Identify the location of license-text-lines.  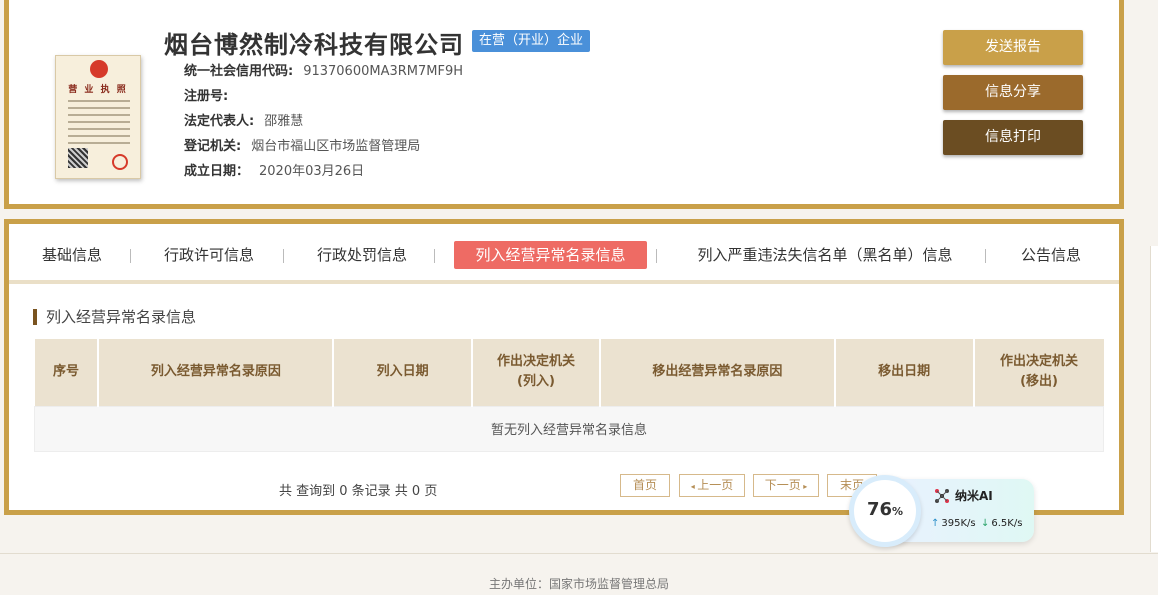
(99, 124).